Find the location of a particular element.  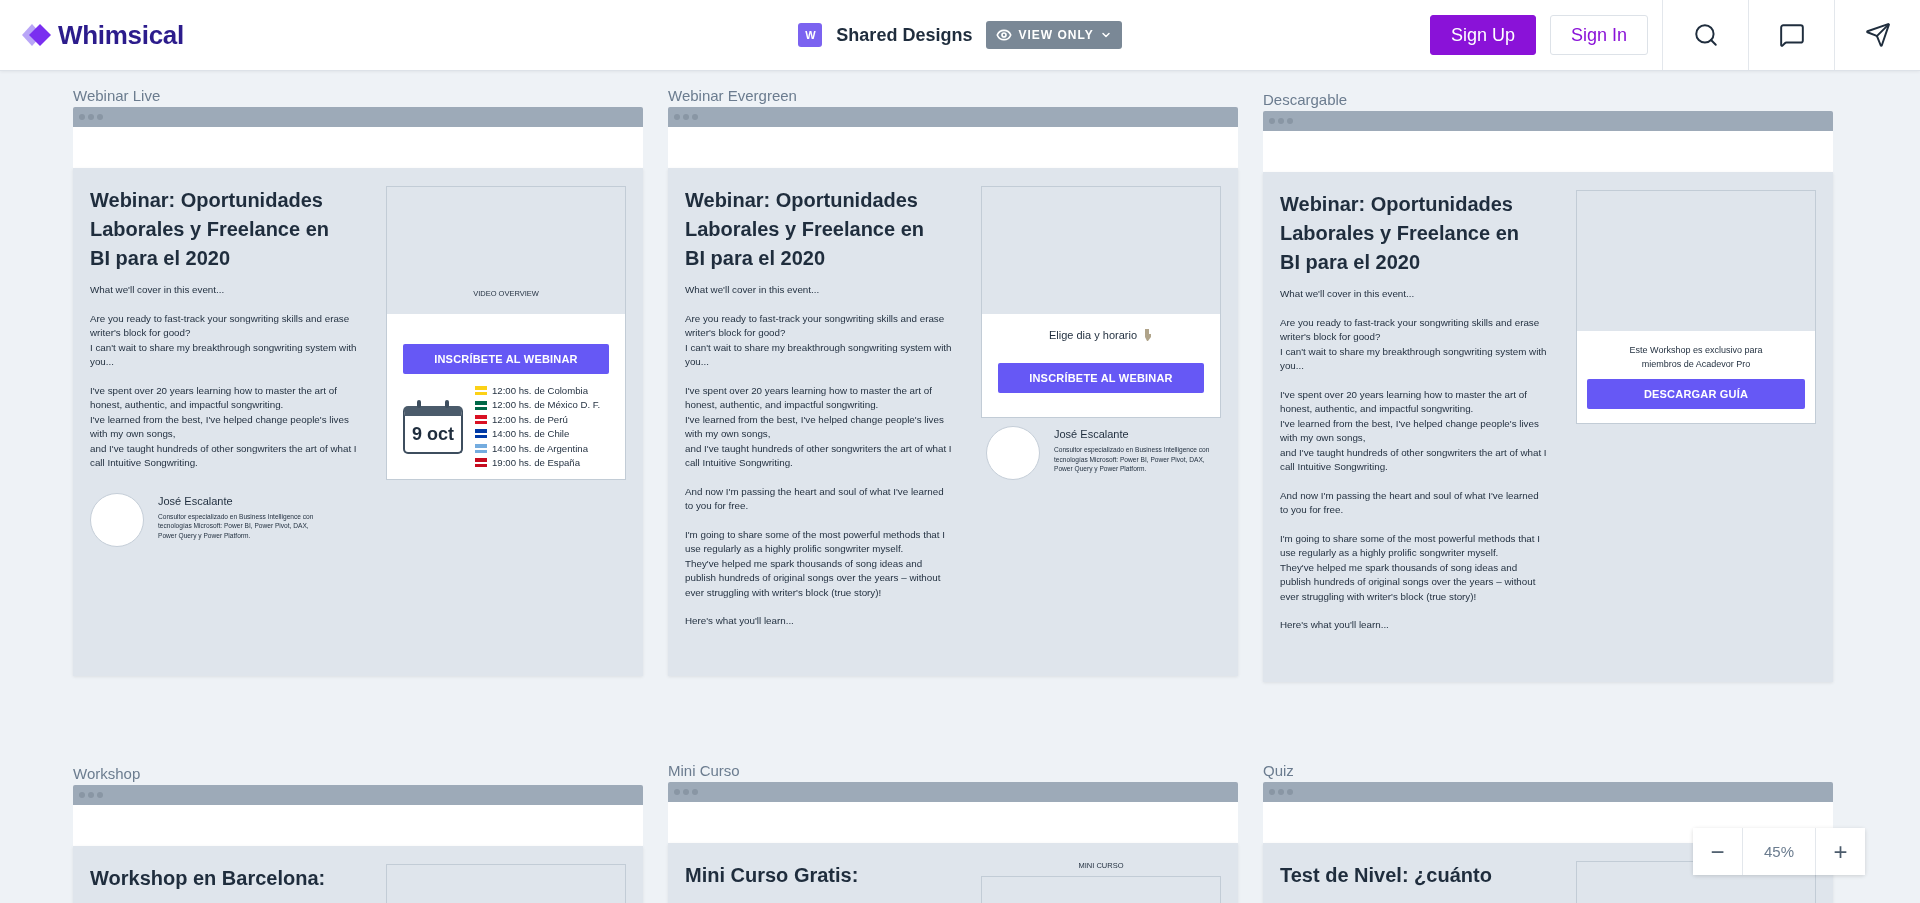

frame-title: Mini Curso Gratis: is located at coordinates (772, 875).